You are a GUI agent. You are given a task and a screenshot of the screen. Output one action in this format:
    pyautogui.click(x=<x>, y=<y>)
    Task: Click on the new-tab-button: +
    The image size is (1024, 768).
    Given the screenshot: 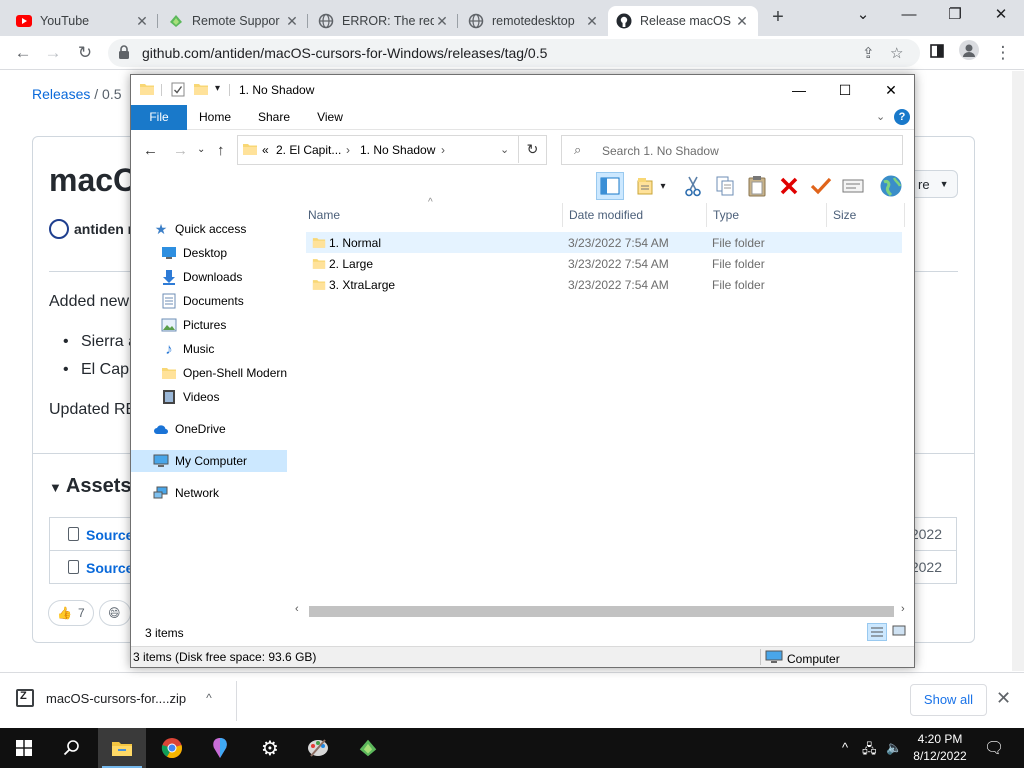 What is the action you would take?
    pyautogui.click(x=778, y=18)
    